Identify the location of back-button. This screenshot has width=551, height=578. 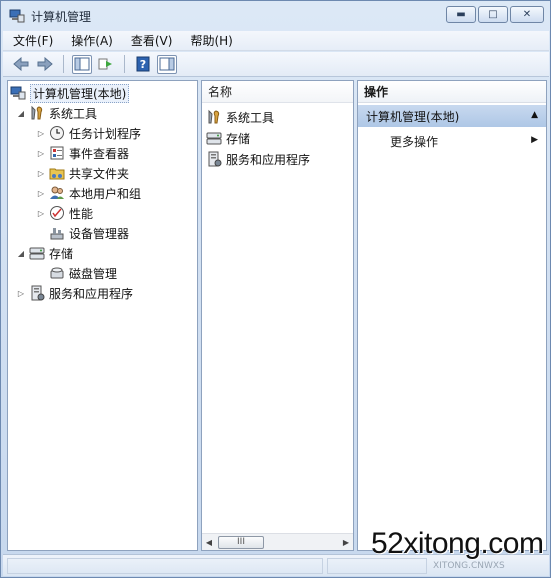
(21, 64).